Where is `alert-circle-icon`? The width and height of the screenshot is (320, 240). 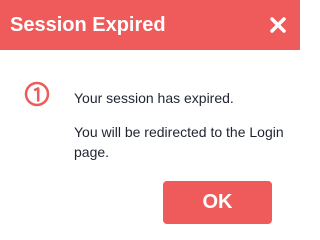
alert-circle-icon is located at coordinates (37, 94).